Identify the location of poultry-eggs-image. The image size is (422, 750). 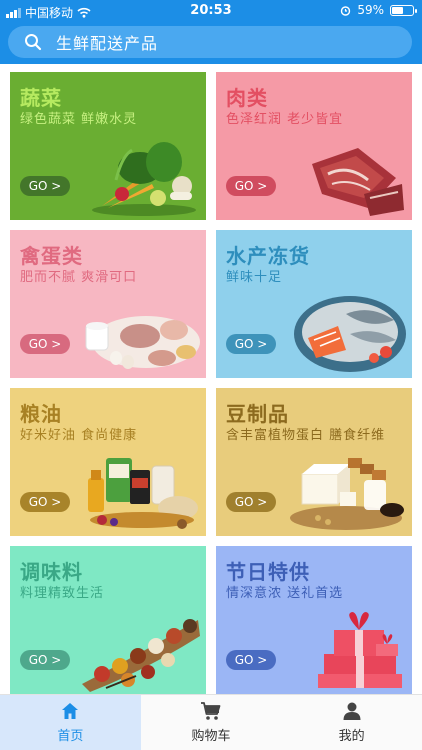
(142, 342).